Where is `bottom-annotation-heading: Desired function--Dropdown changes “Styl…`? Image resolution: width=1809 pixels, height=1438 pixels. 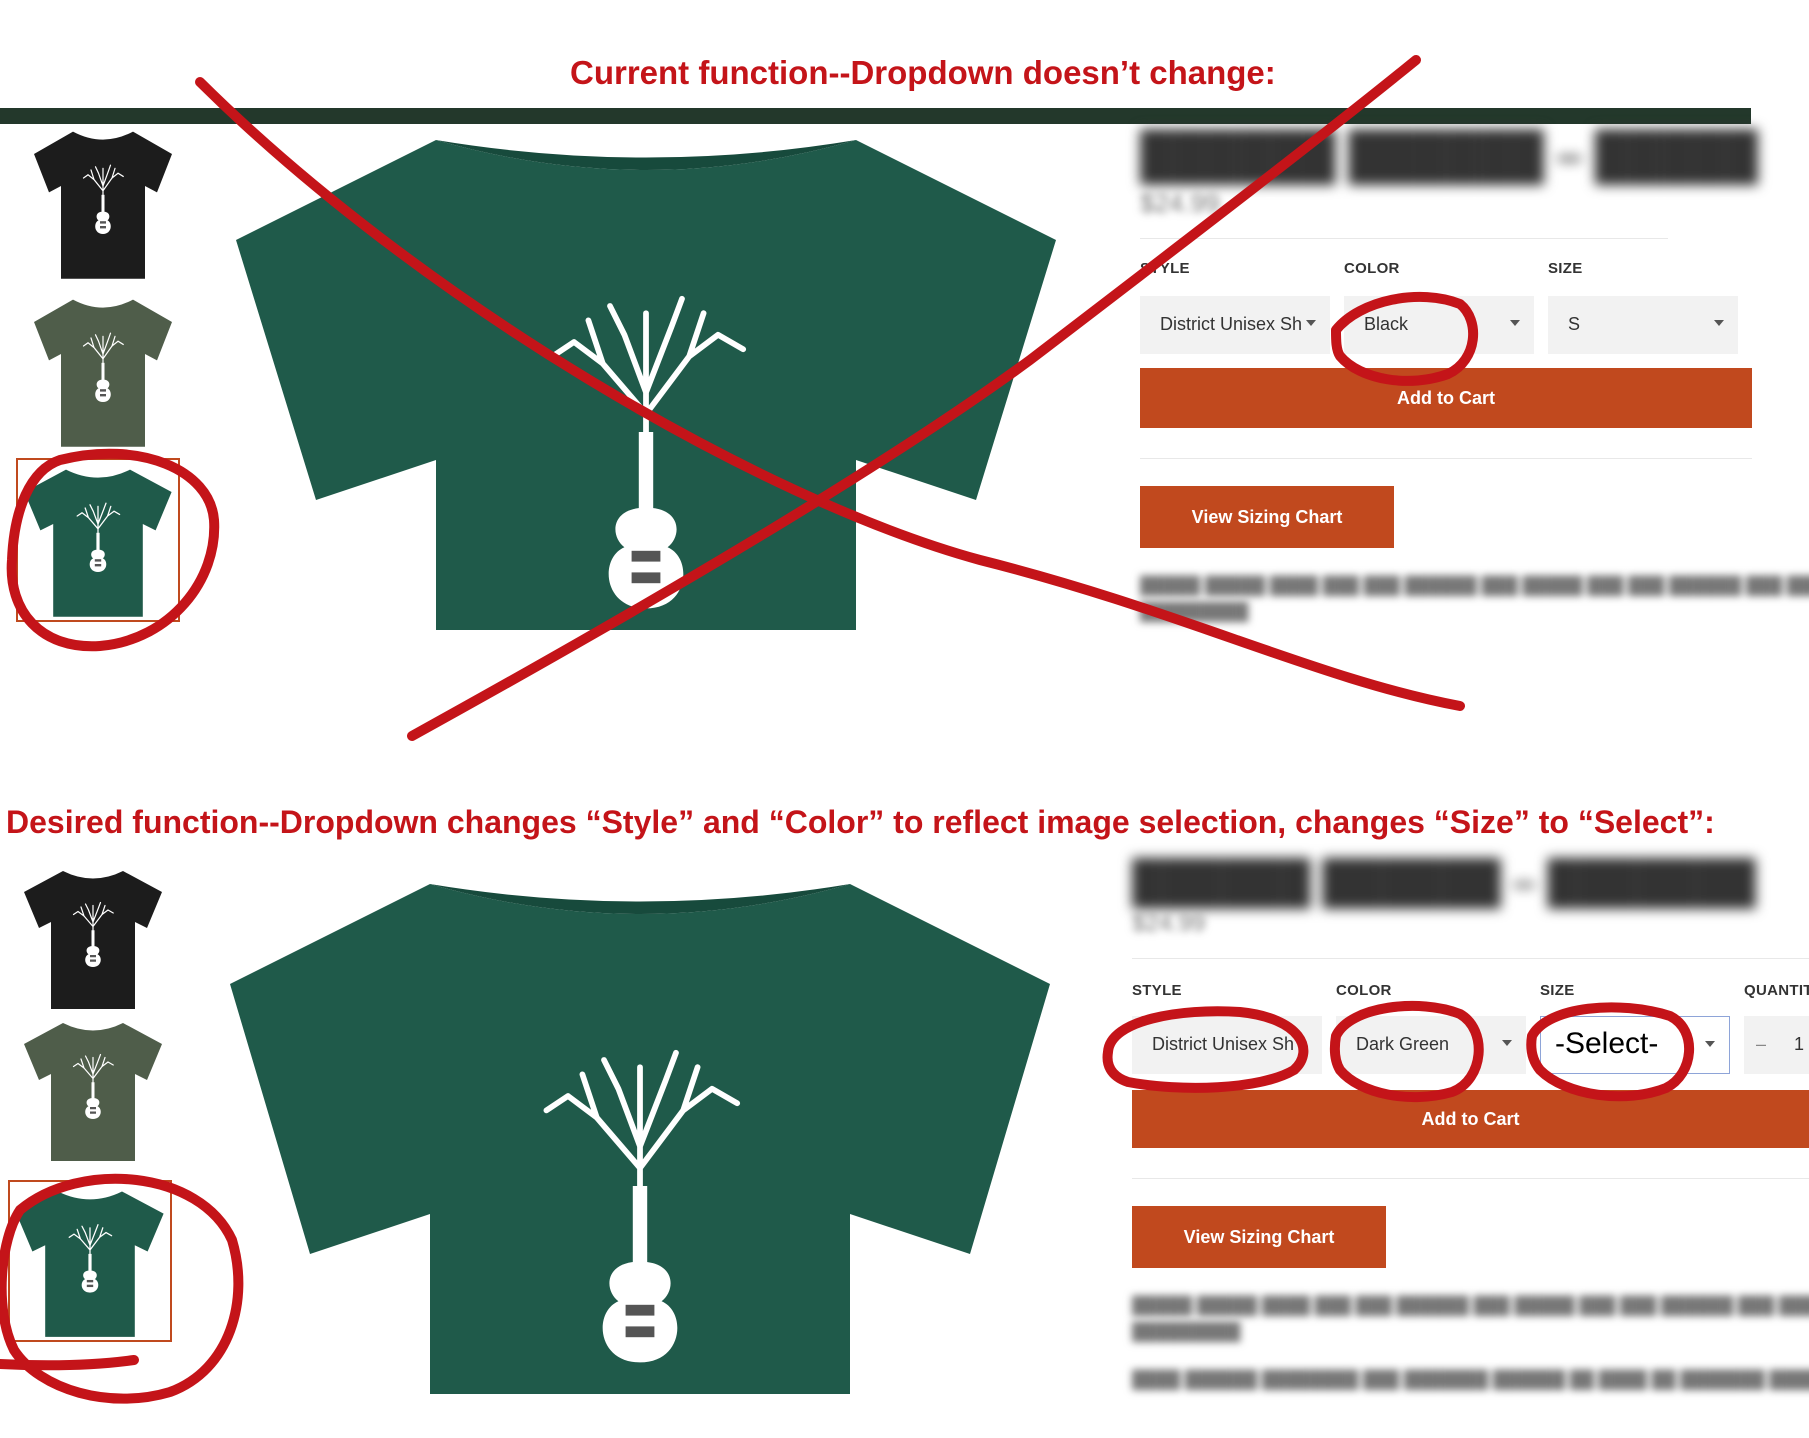 bottom-annotation-heading: Desired function--Dropdown changes “Styl… is located at coordinates (860, 822).